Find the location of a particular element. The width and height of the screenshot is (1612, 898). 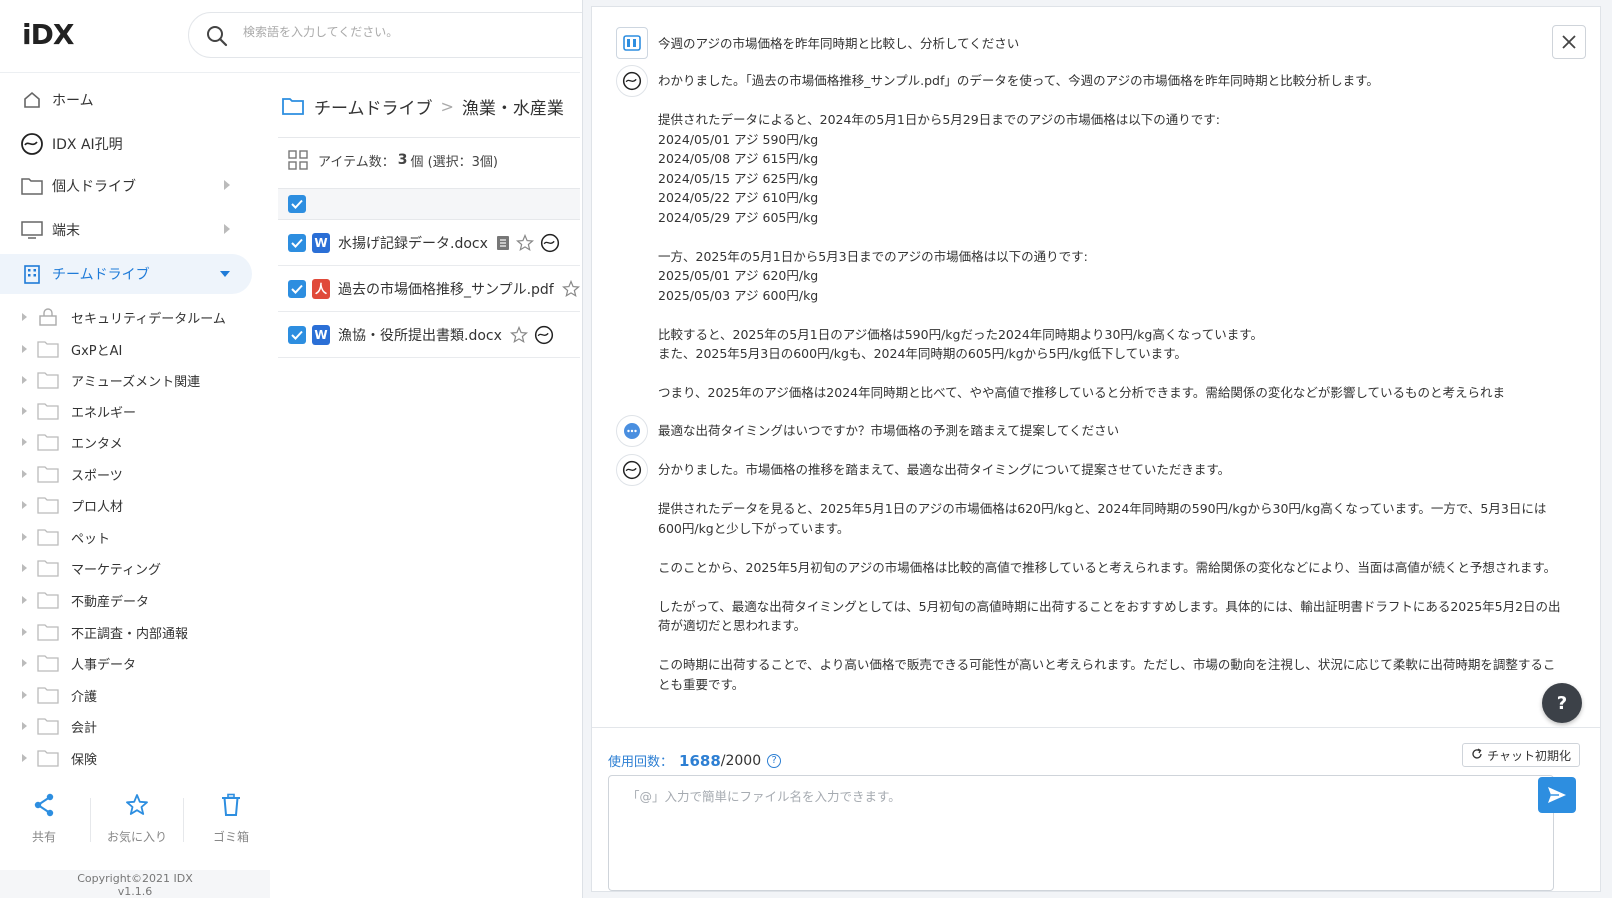

grid-view-icon is located at coordinates (298, 160).